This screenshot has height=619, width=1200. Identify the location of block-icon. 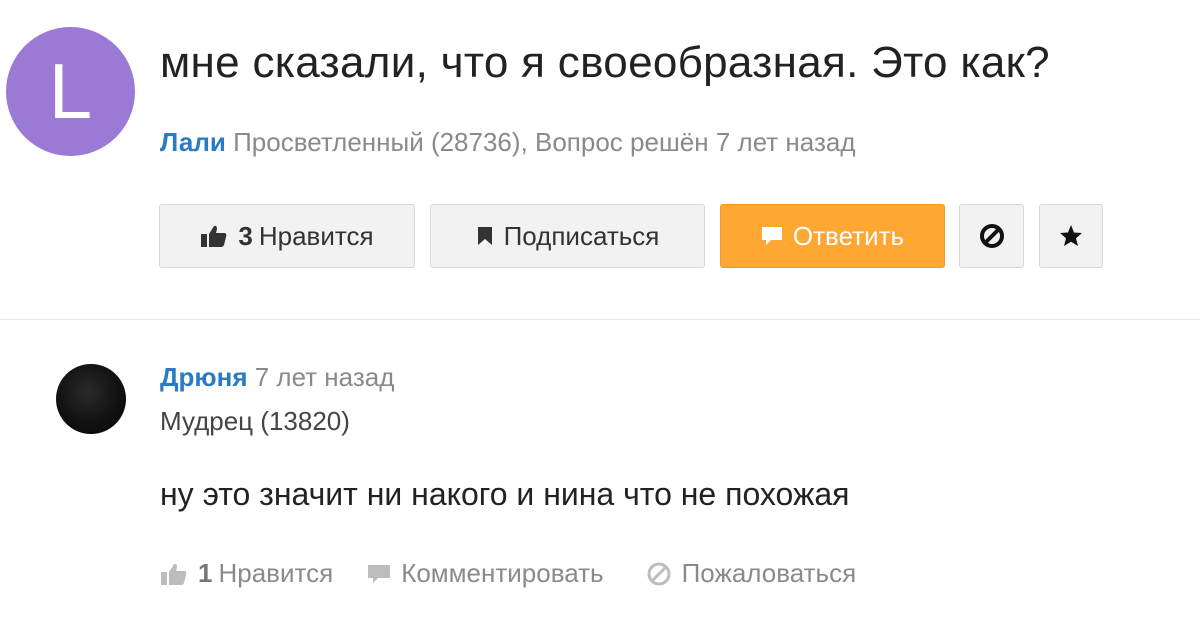
(992, 236).